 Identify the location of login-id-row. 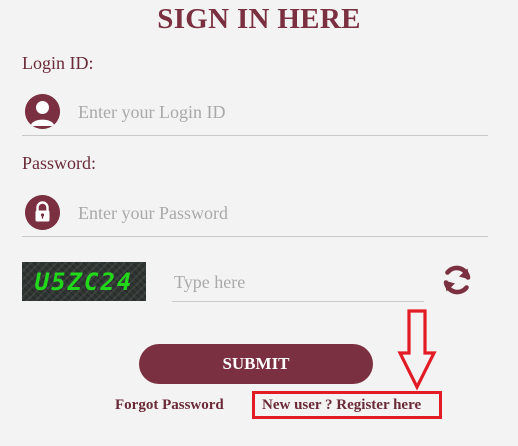
(255, 111).